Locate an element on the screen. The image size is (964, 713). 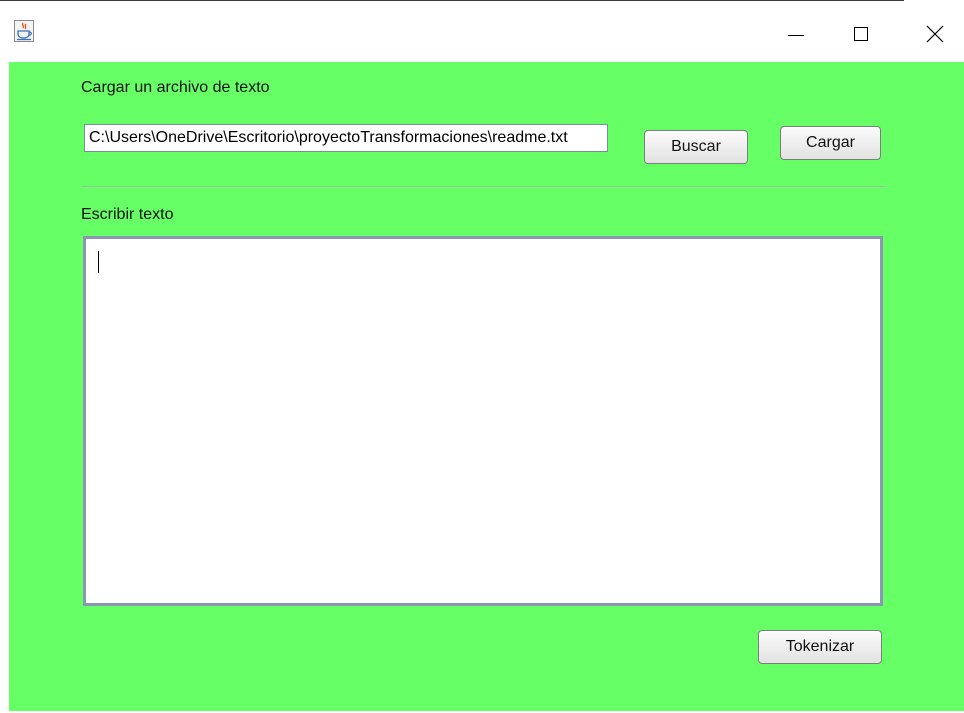
close-button is located at coordinates (935, 32).